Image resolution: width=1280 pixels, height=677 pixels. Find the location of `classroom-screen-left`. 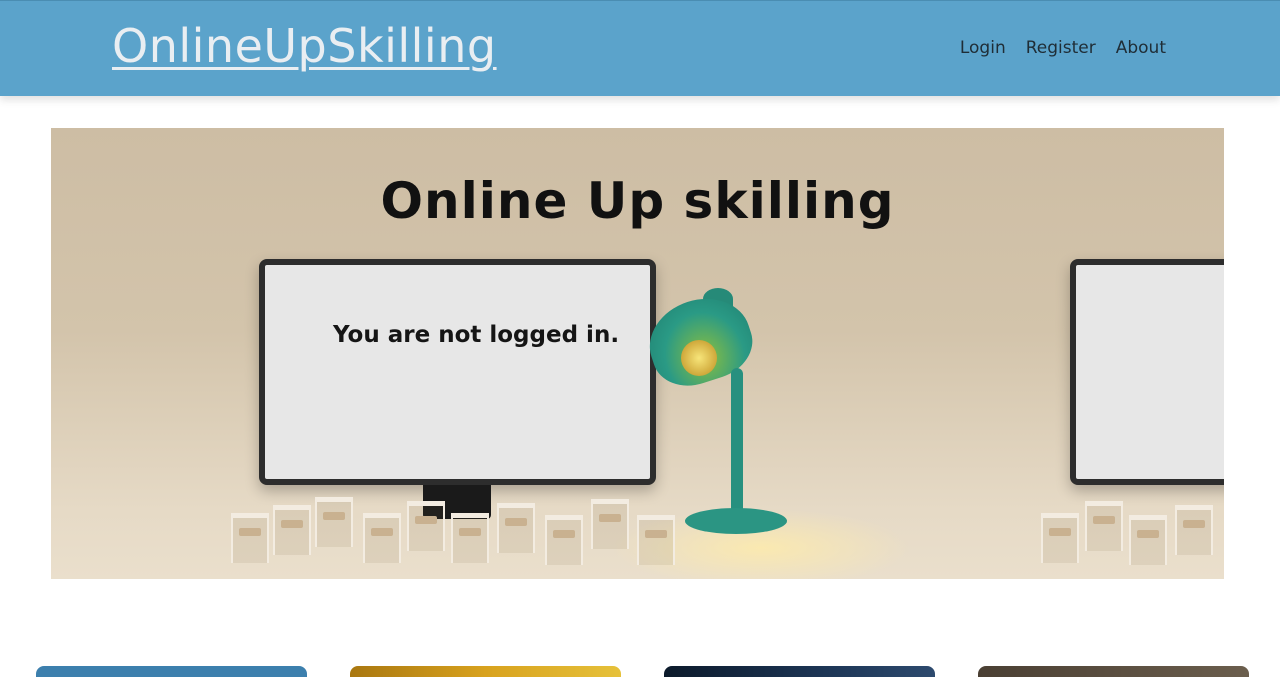

classroom-screen-left is located at coordinates (457, 372).